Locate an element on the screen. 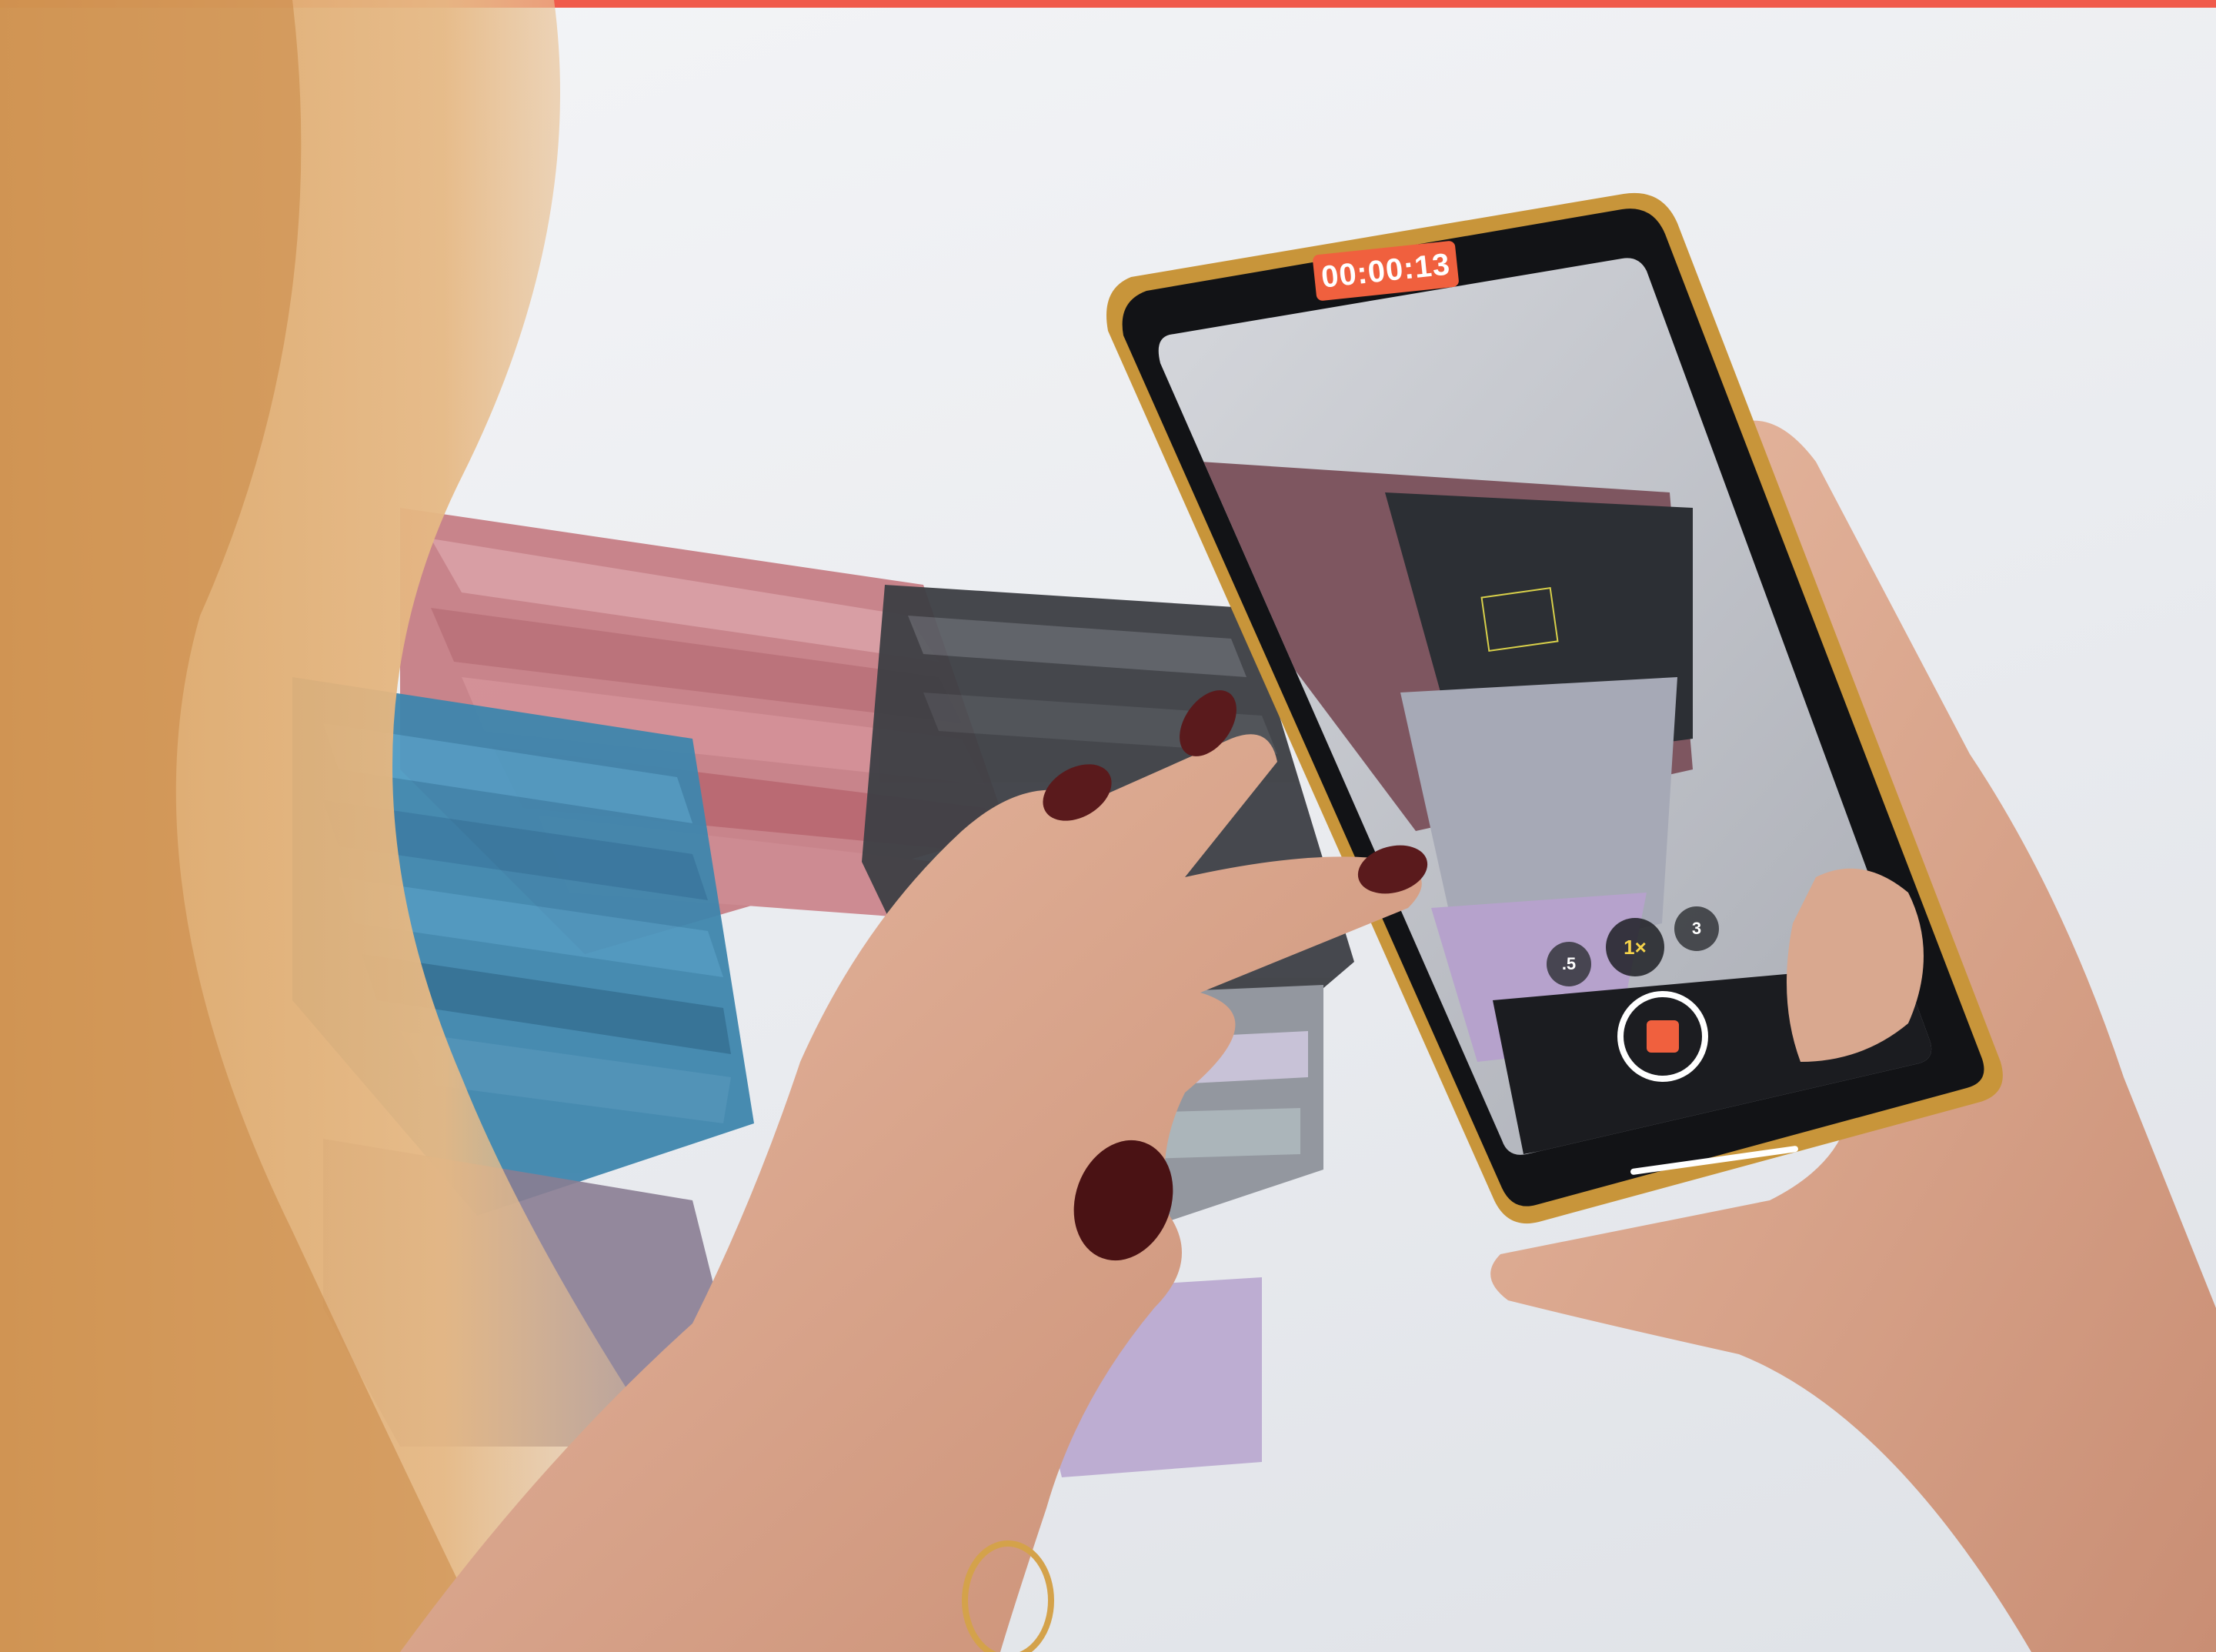 The height and width of the screenshot is (1652, 2216). stop-recording-icon is located at coordinates (1663, 1036).